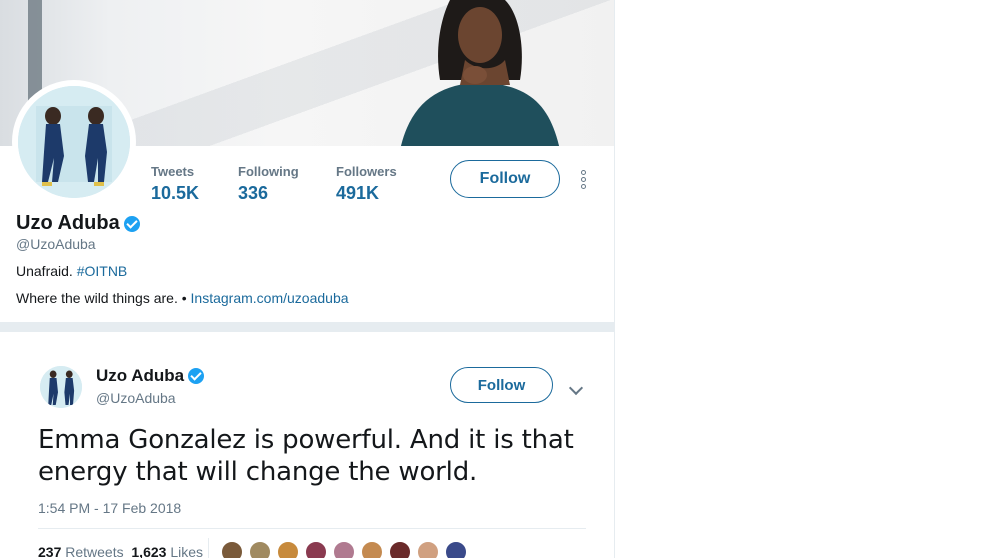 This screenshot has height=558, width=992. What do you see at coordinates (148, 551) in the screenshot?
I see `likes-count: 1,623` at bounding box center [148, 551].